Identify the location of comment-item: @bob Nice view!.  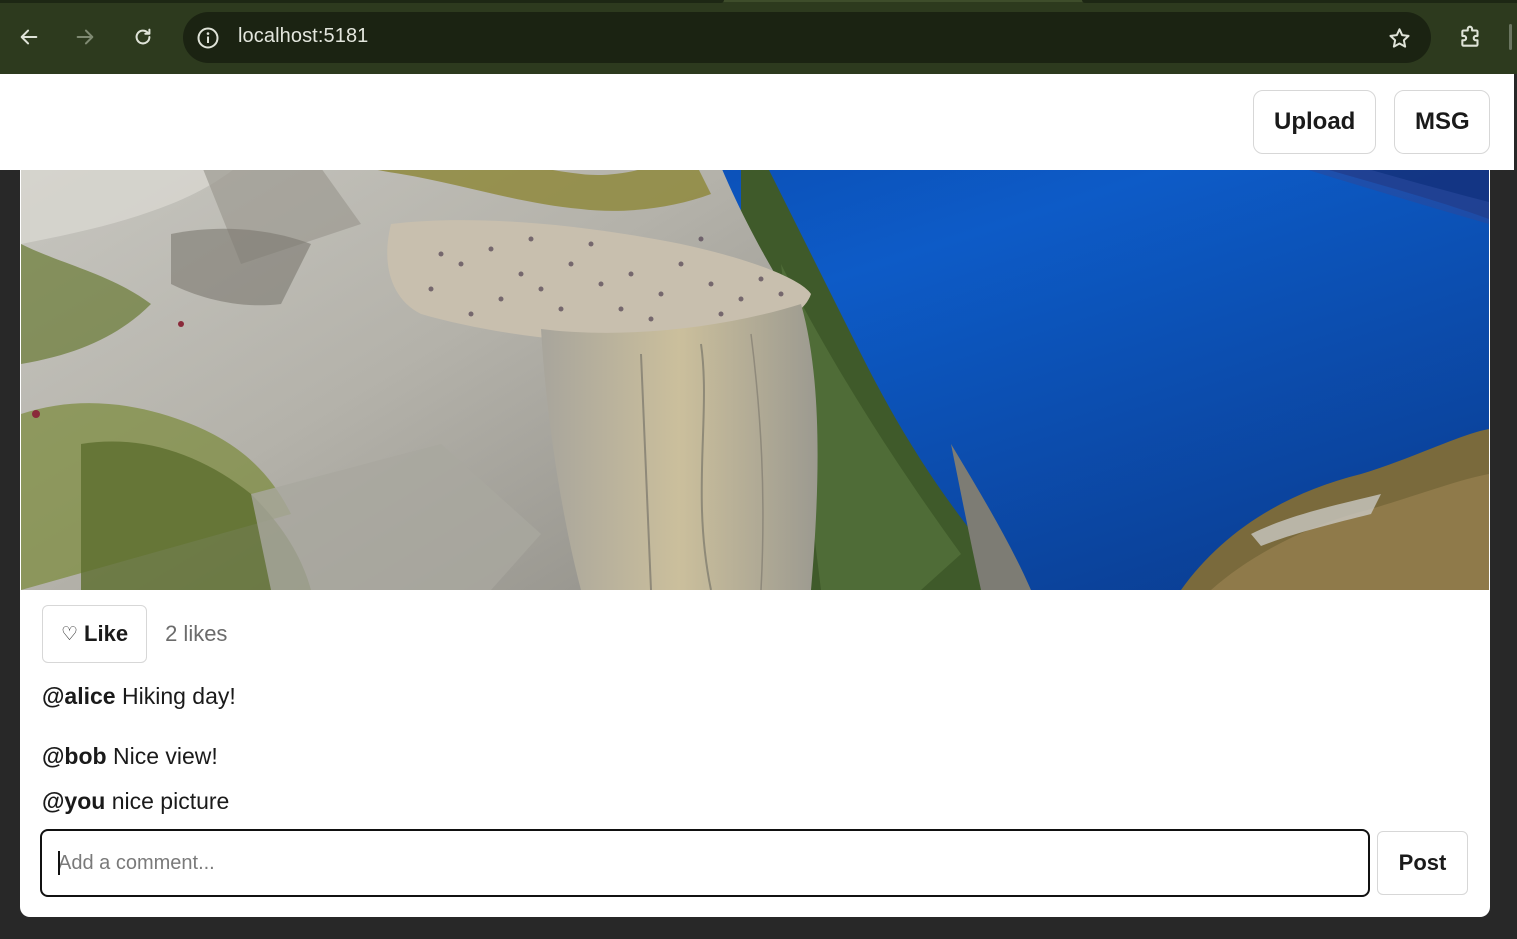
(130, 756).